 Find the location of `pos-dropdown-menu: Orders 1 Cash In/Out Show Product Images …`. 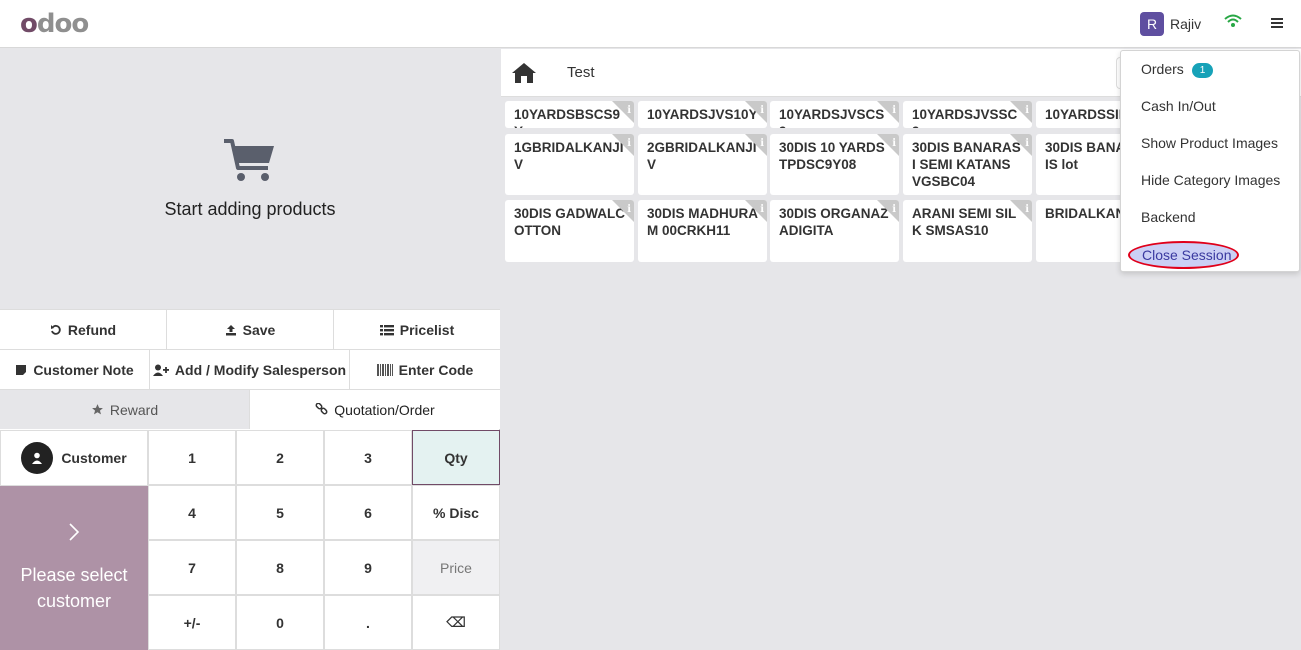

pos-dropdown-menu: Orders 1 Cash In/Out Show Product Images … is located at coordinates (1210, 161).